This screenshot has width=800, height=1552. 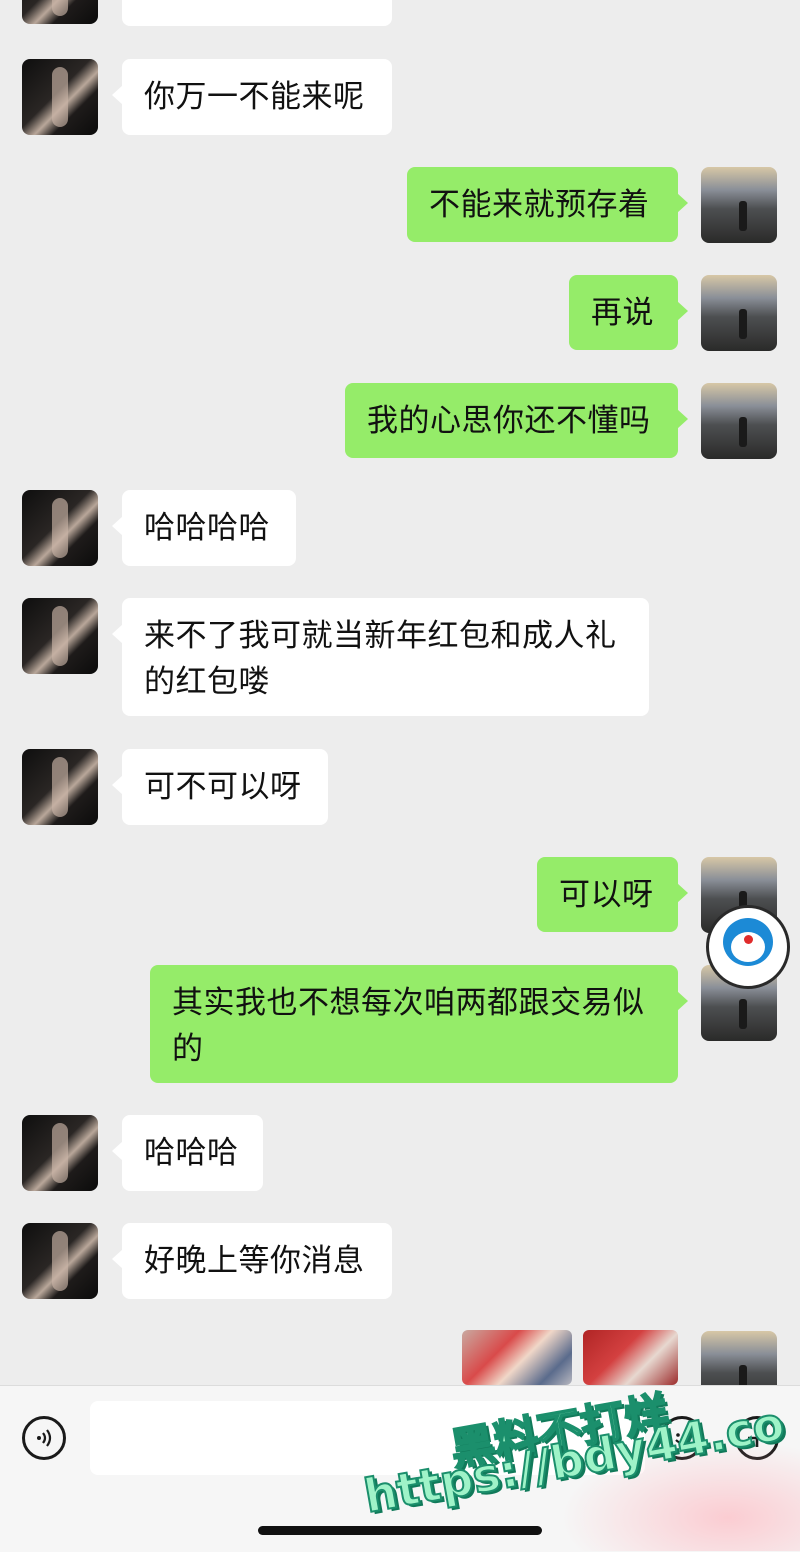 I want to click on message-text: 哈哈哈, so click(x=191, y=1153).